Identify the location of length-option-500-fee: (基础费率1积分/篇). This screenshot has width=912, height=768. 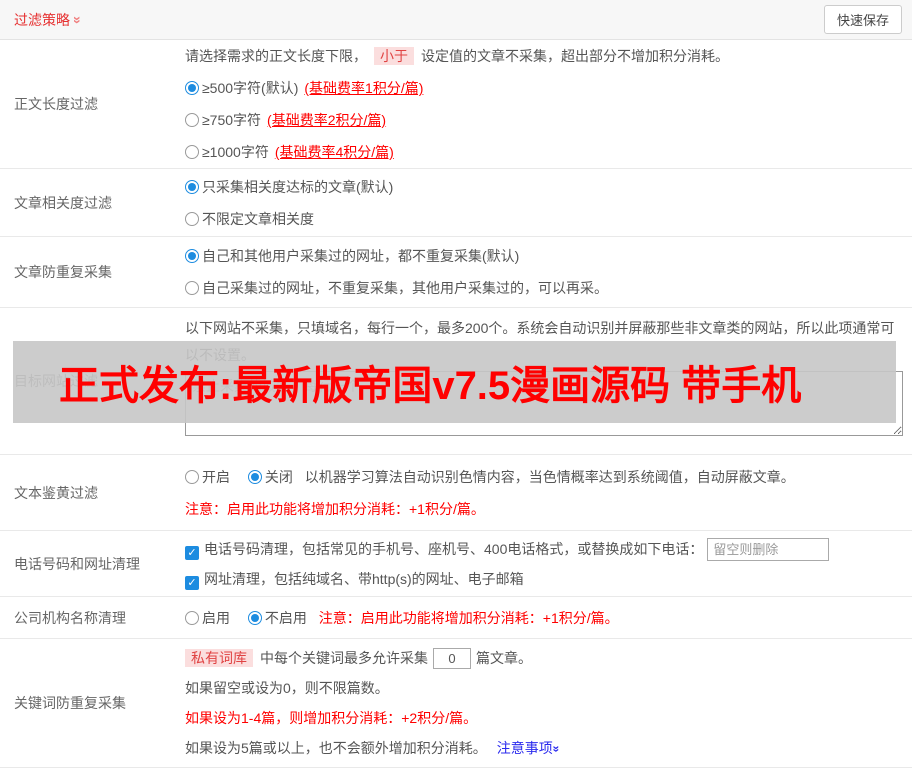
(363, 88).